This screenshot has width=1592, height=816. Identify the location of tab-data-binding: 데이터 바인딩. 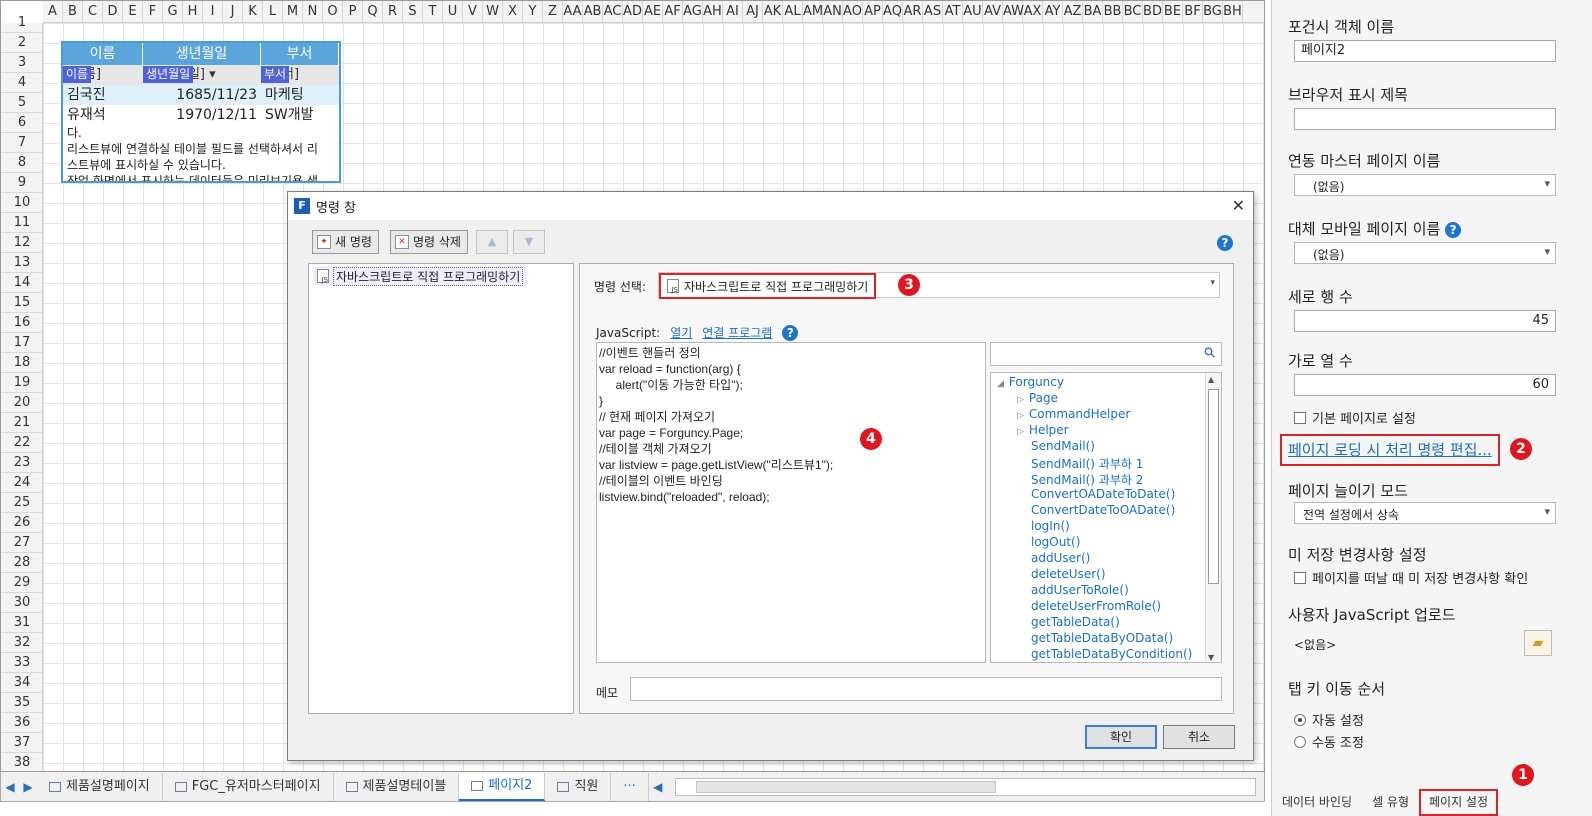
(1317, 804).